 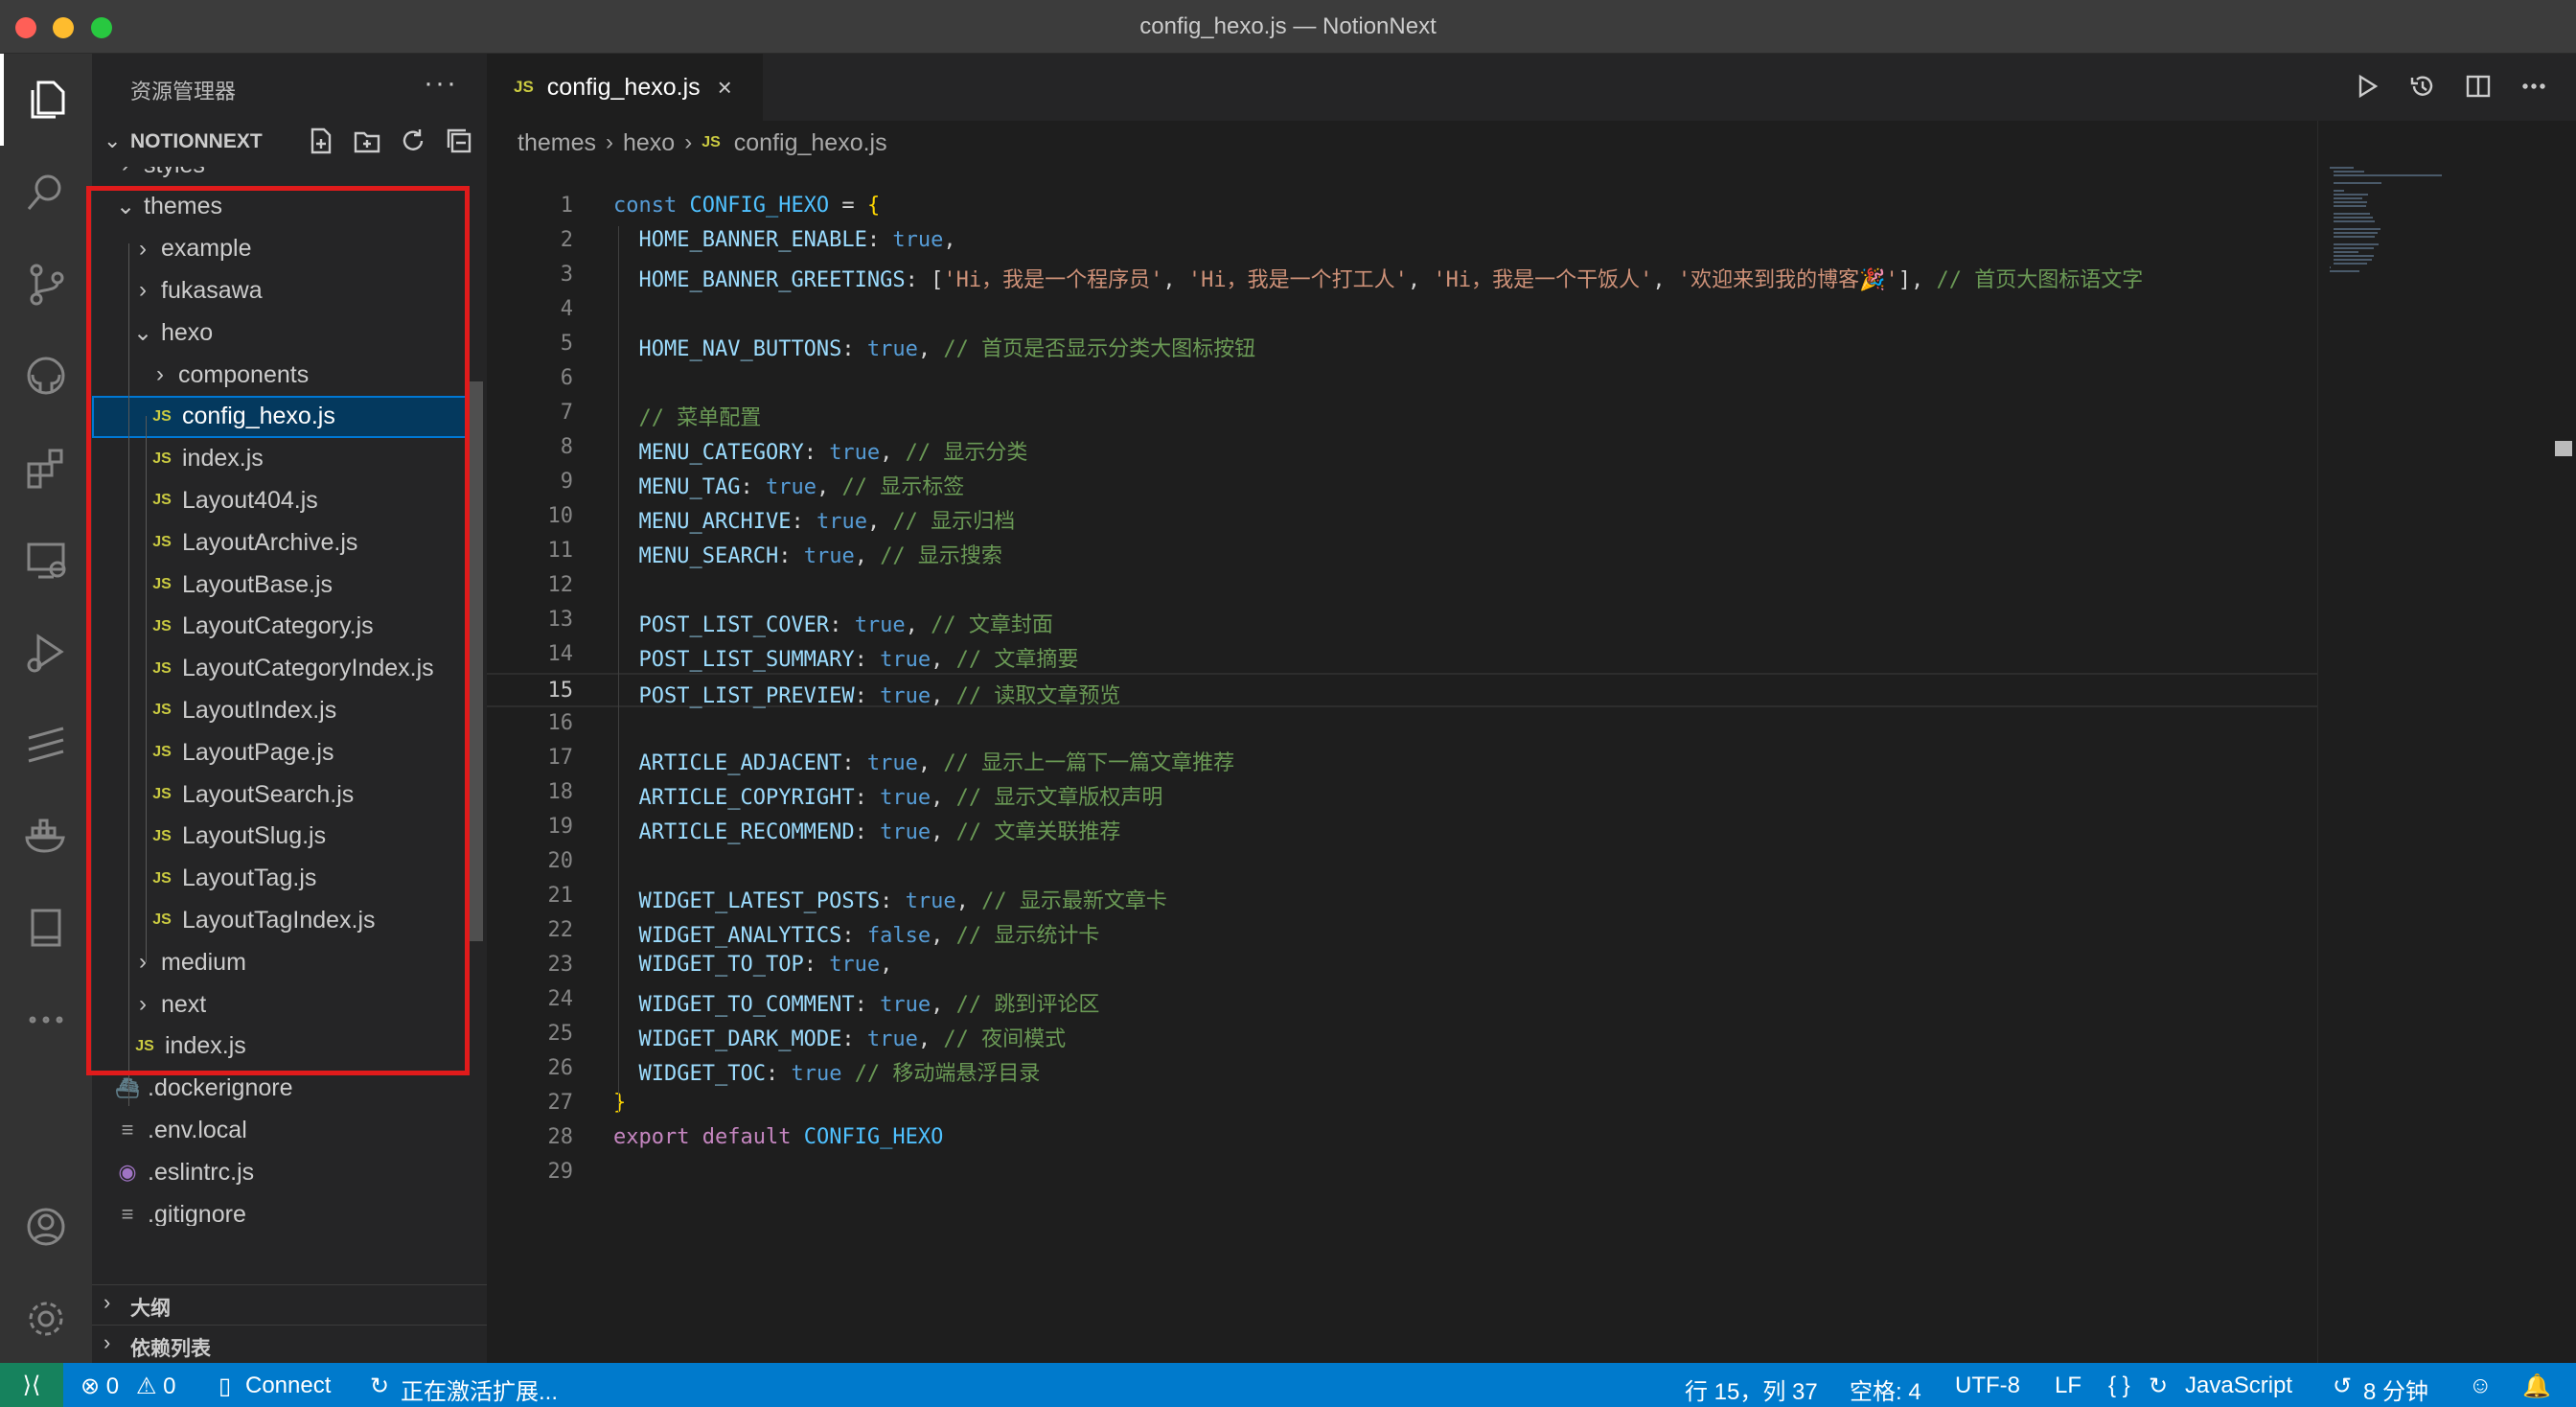 What do you see at coordinates (1402, 448) in the screenshot?
I see `code-line: 8 MENU_CATEGORY: true, // 显示分类` at bounding box center [1402, 448].